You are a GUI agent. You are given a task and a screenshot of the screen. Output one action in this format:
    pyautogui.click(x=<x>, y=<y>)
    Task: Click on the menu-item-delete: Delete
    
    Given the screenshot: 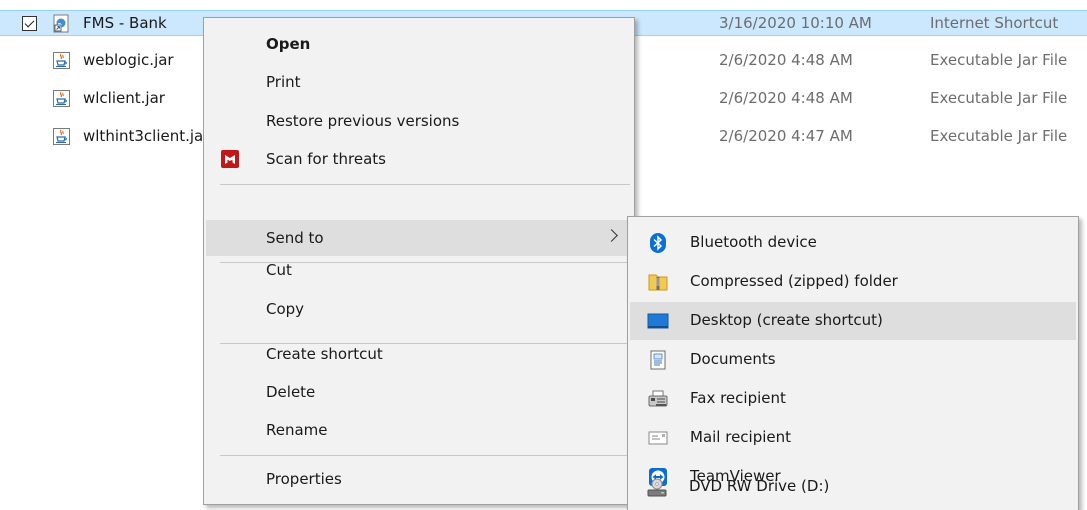 What is the action you would take?
    pyautogui.click(x=419, y=392)
    